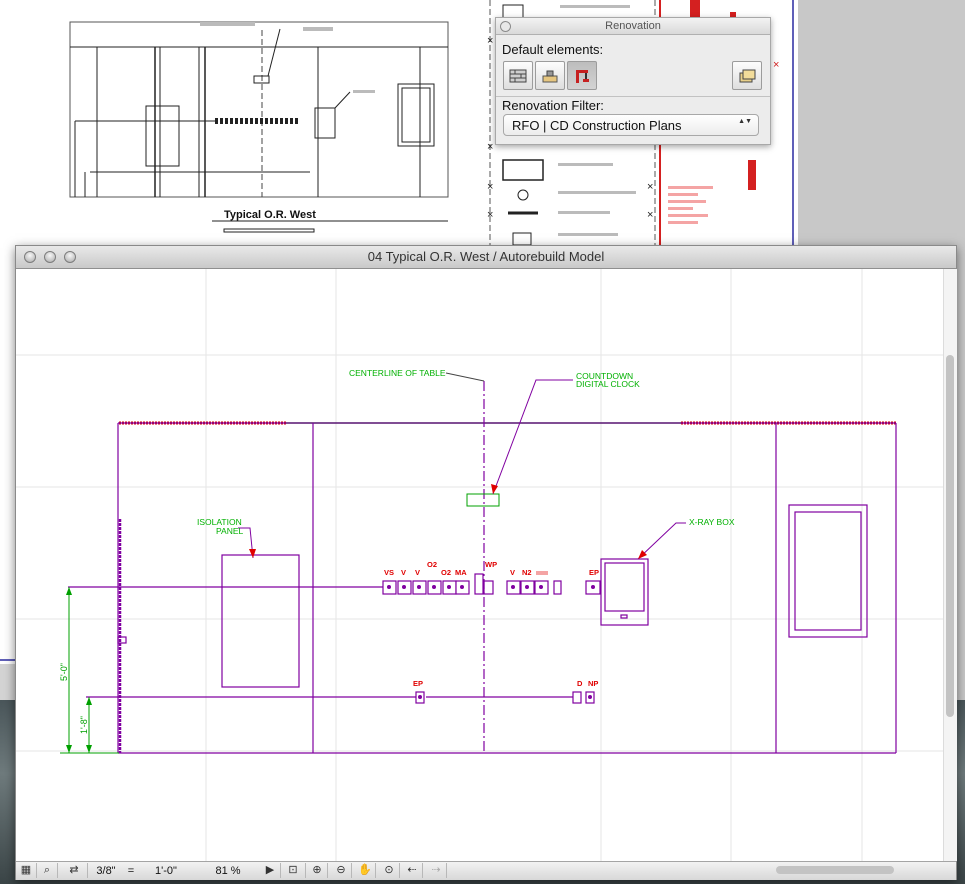  I want to click on previous-zoom-icon: ⇠, so click(412, 870).